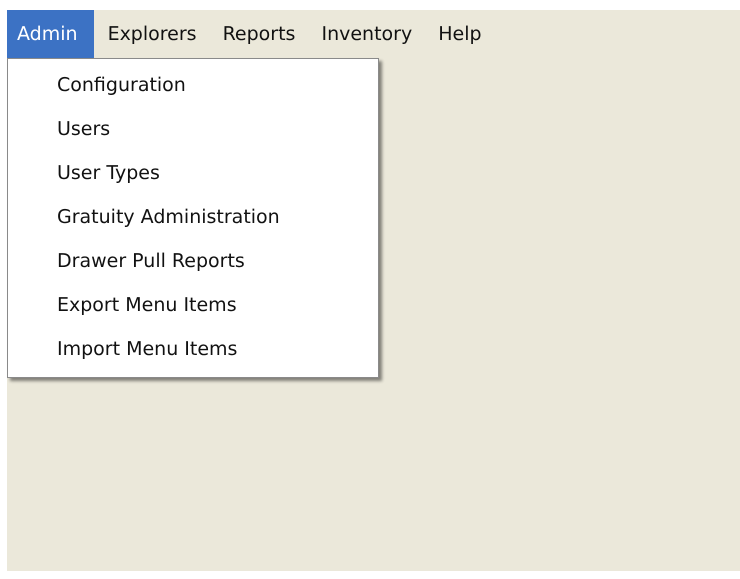 This screenshot has width=740, height=579. Describe the element at coordinates (366, 34) in the screenshot. I see `menu-item: Inventory` at that location.